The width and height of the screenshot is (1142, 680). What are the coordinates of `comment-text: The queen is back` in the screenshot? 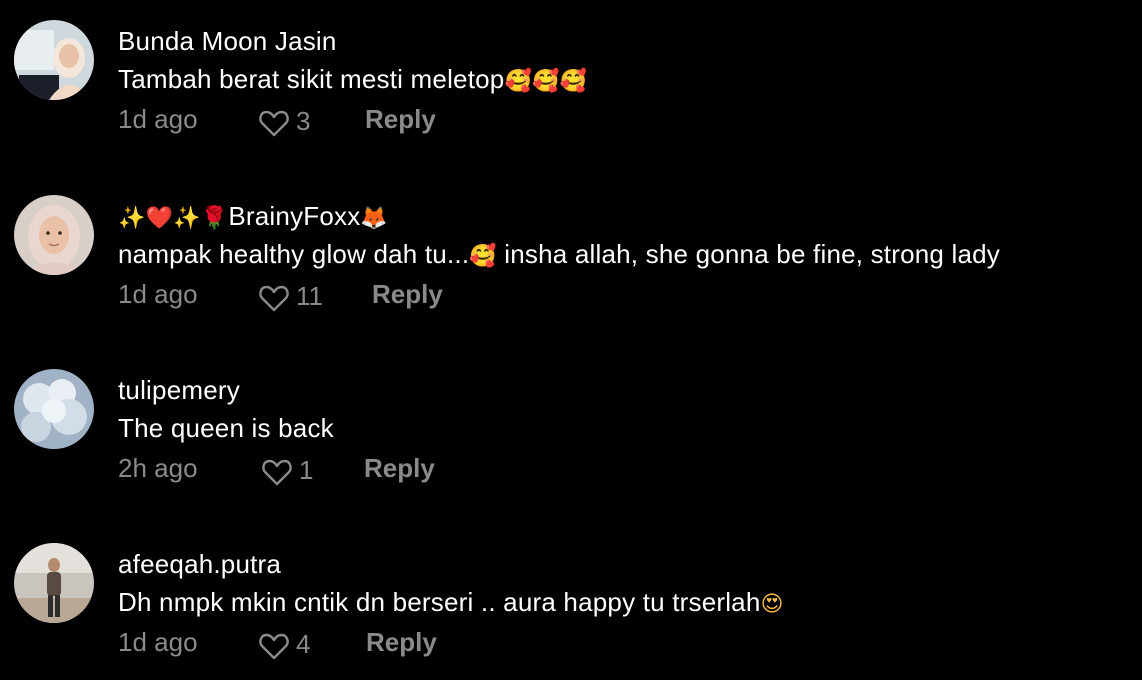 It's located at (226, 428).